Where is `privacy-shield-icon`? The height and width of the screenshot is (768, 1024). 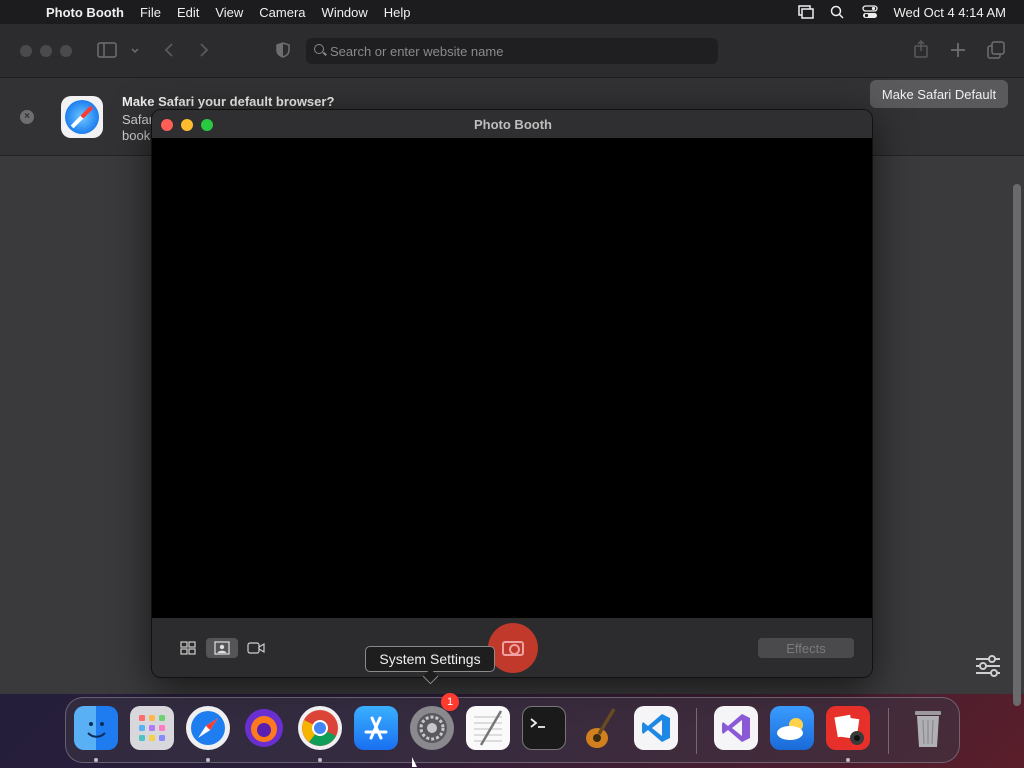 privacy-shield-icon is located at coordinates (283, 52).